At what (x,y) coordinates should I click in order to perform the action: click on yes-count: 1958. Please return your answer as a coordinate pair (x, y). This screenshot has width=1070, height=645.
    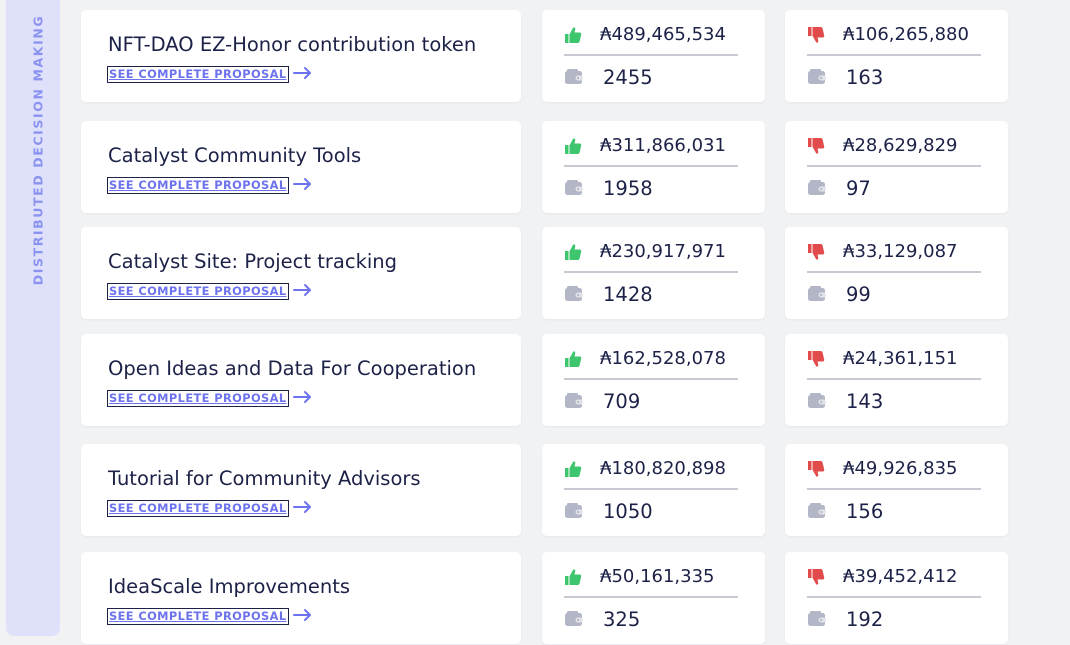
    Looking at the image, I should click on (628, 188).